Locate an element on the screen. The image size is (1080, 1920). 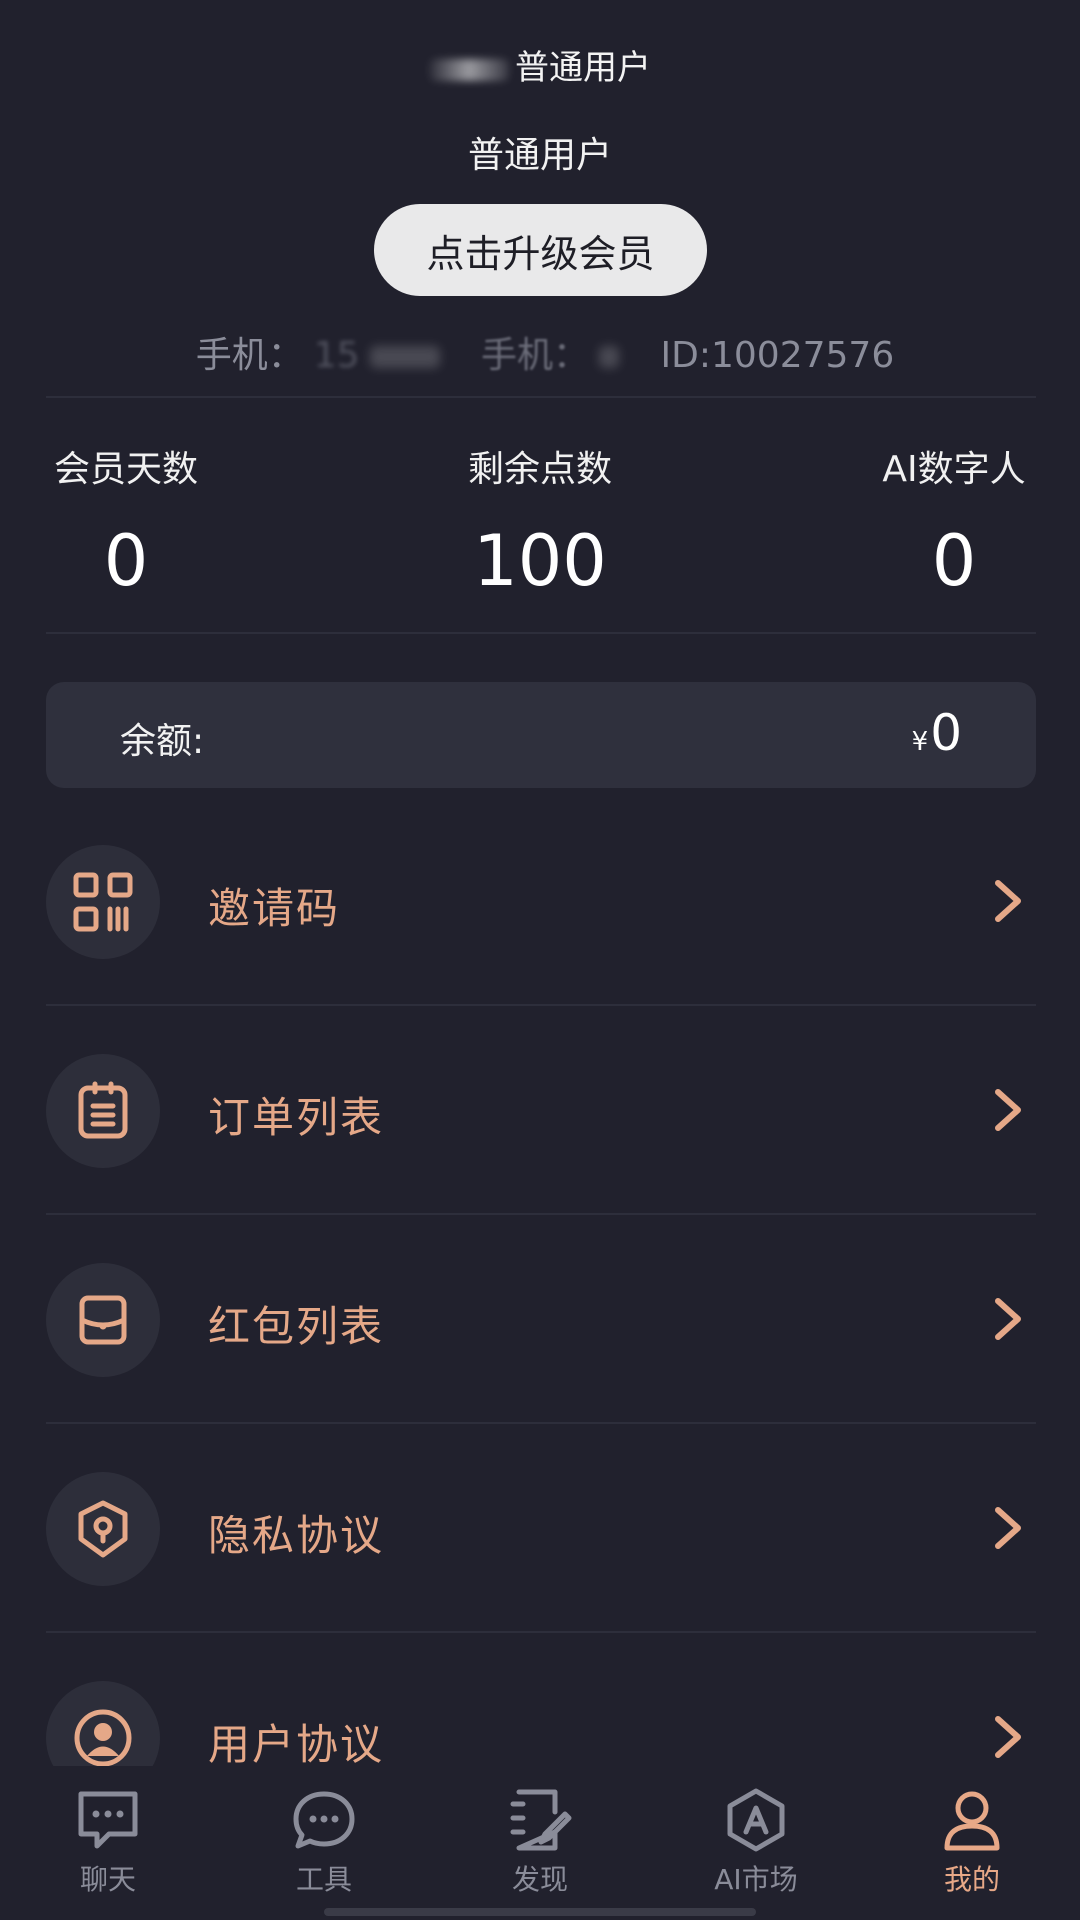
tab-chat: 聊天 is located at coordinates (108, 1843).